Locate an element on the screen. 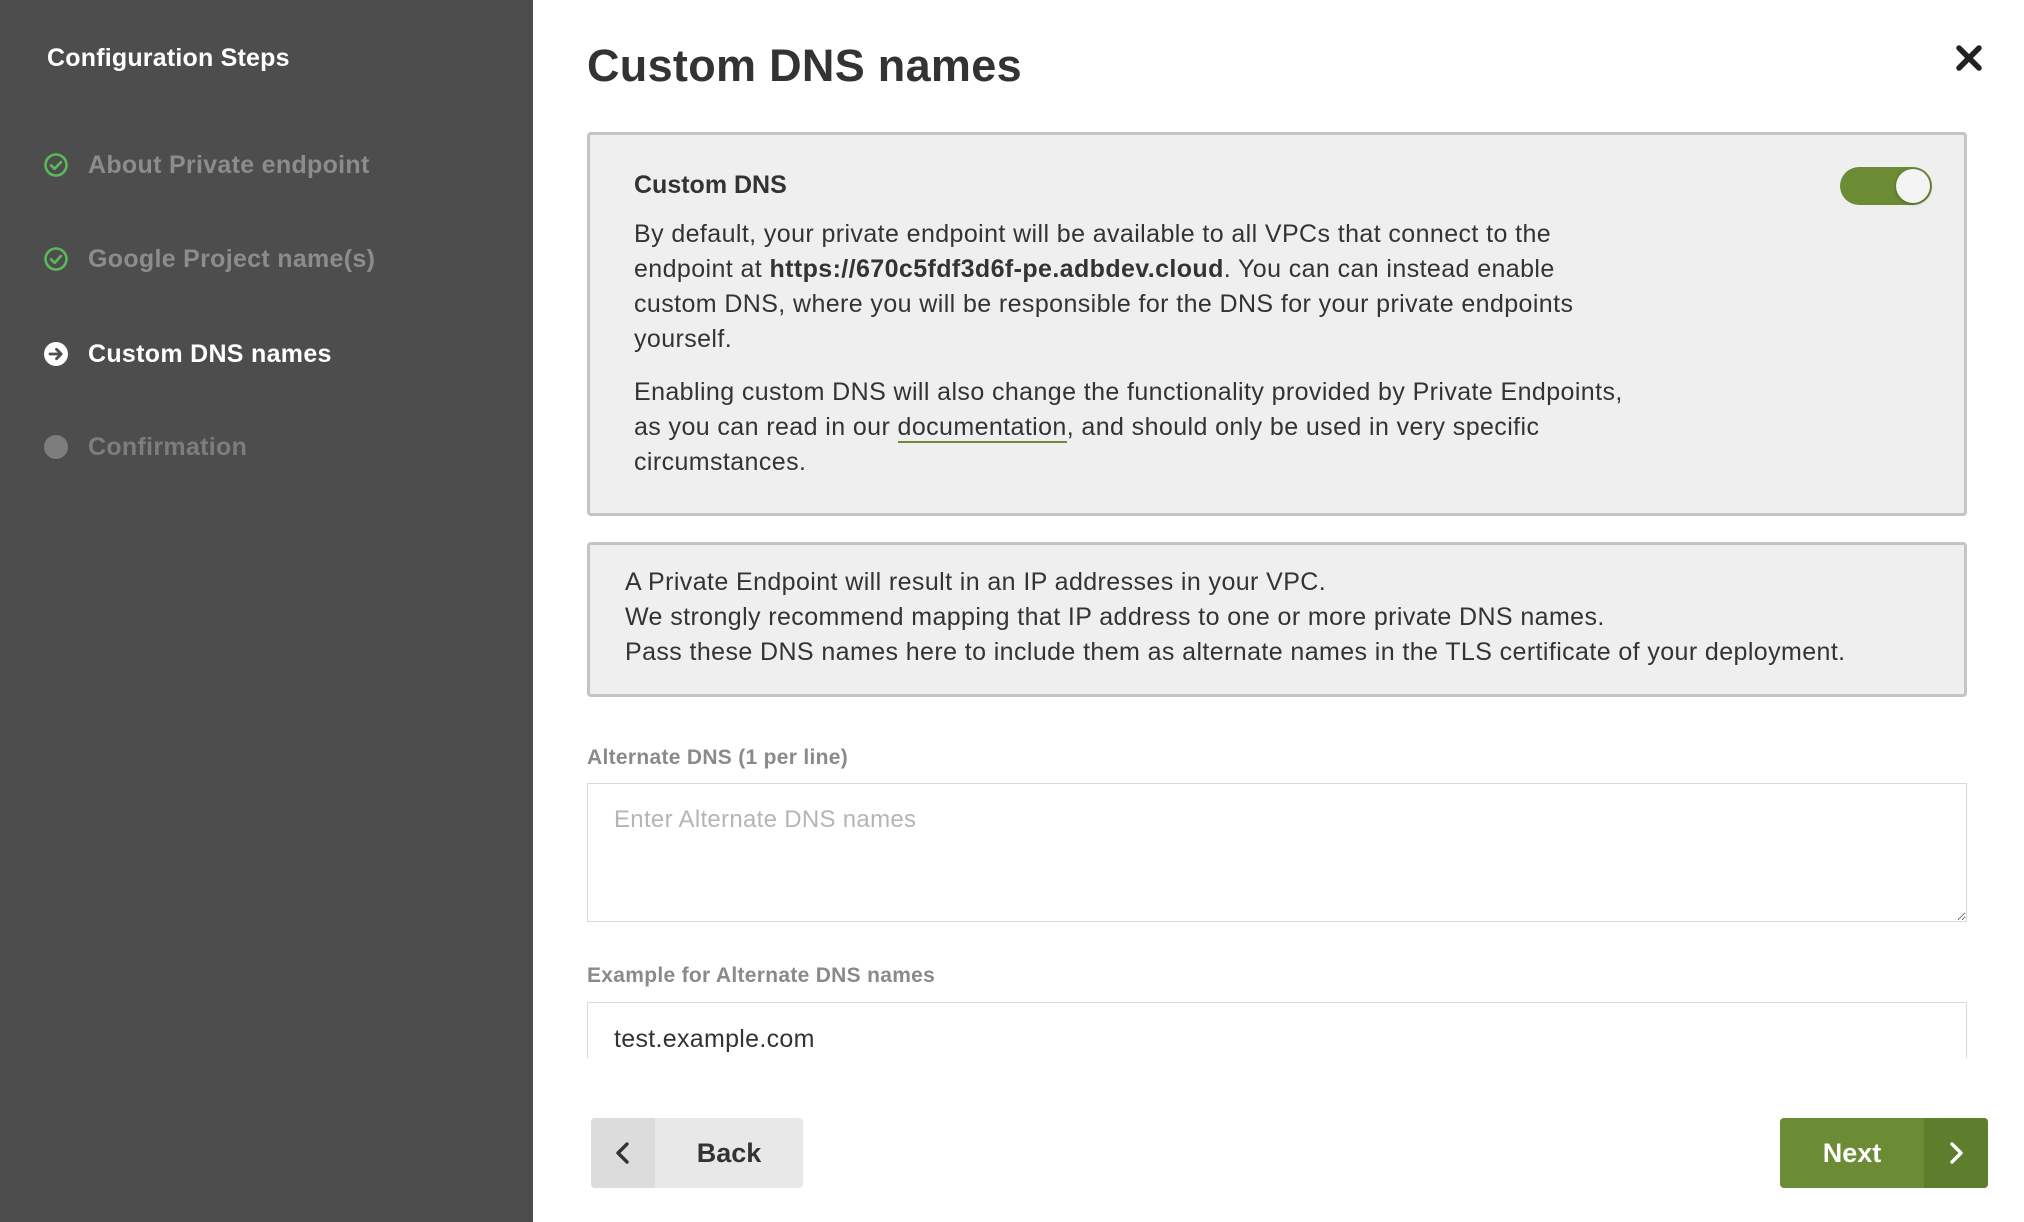  example-dns-value: test.example.com is located at coordinates (714, 1039).